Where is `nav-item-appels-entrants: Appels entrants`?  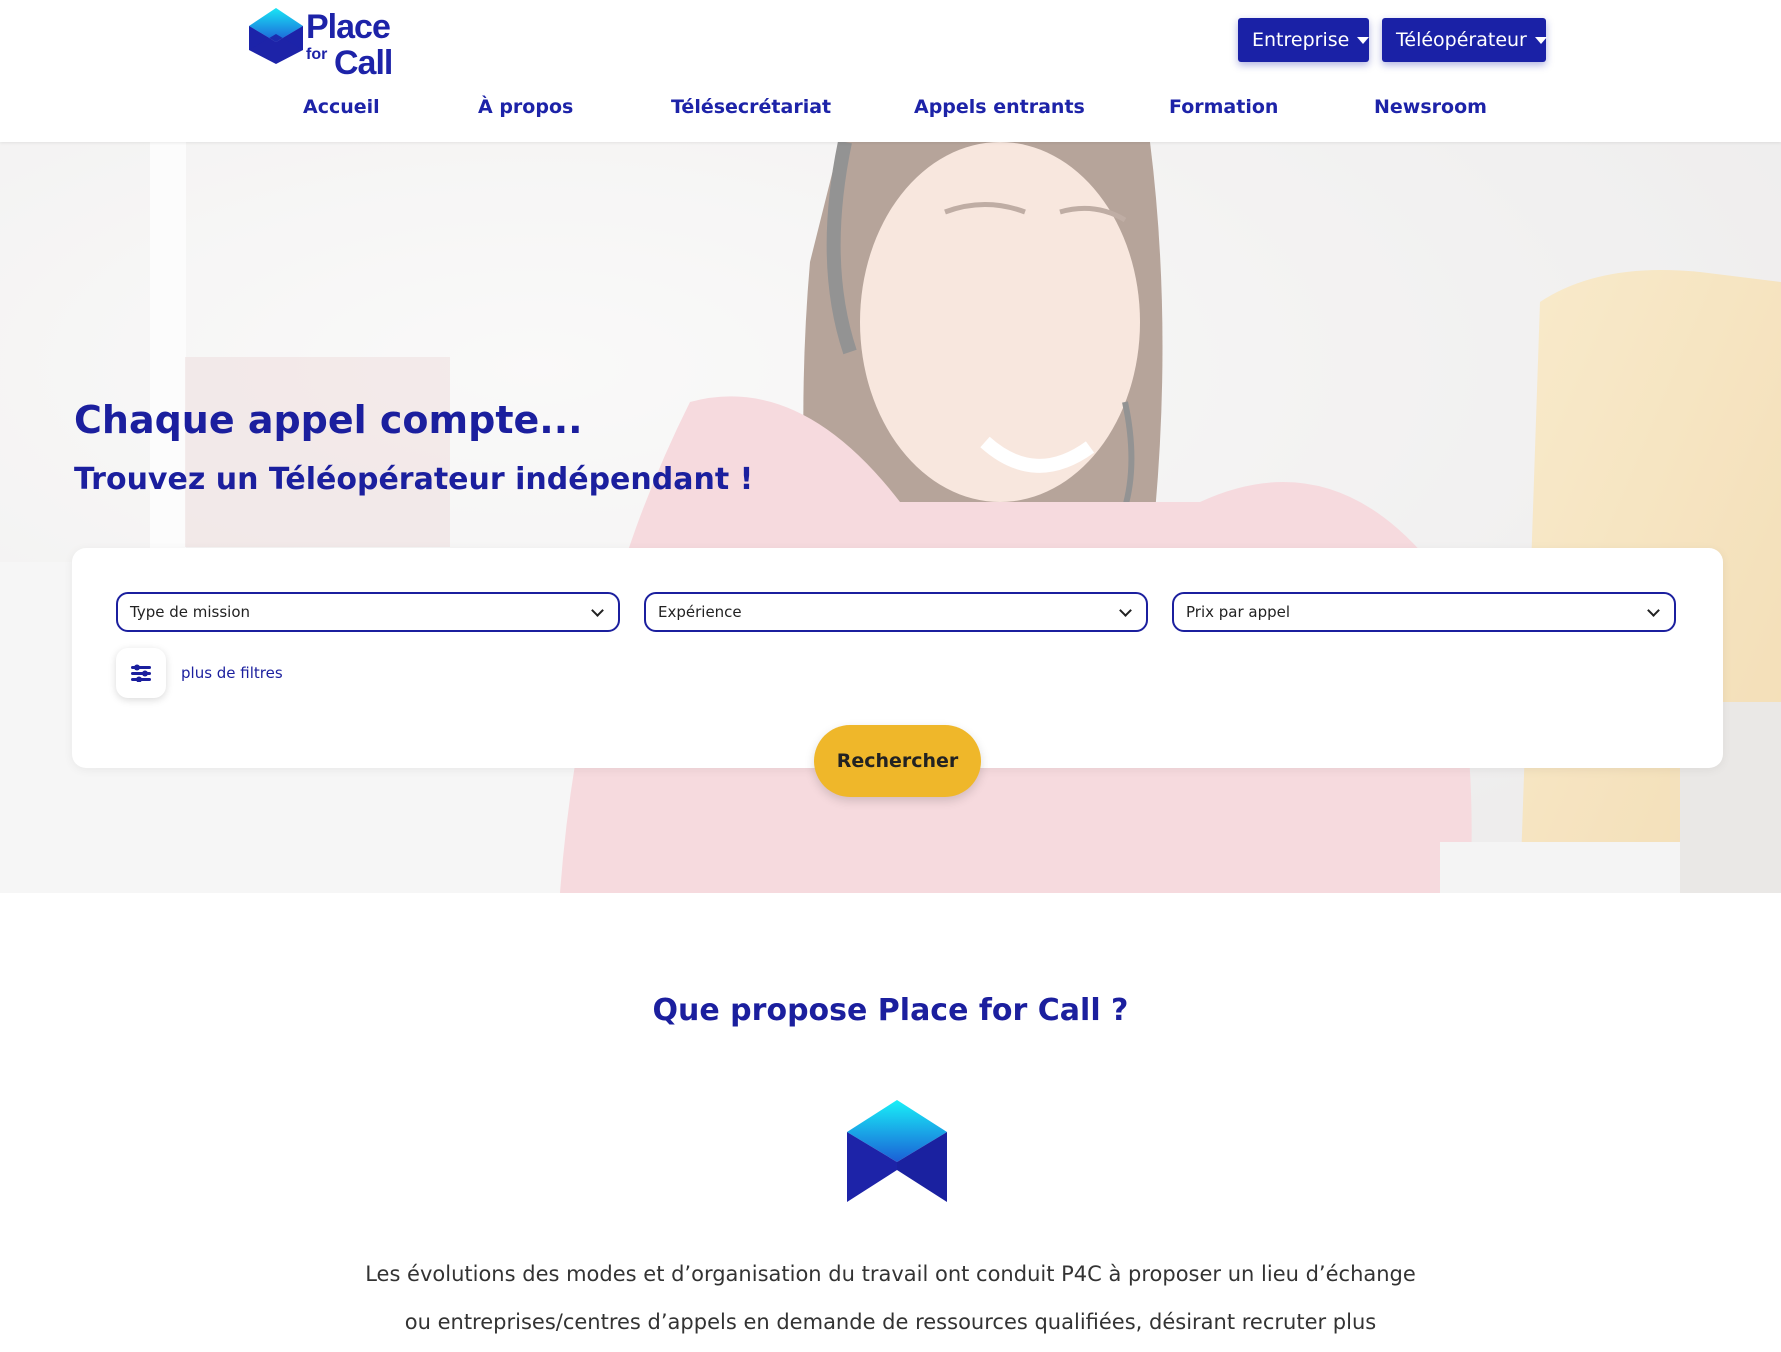 nav-item-appels-entrants: Appels entrants is located at coordinates (999, 107).